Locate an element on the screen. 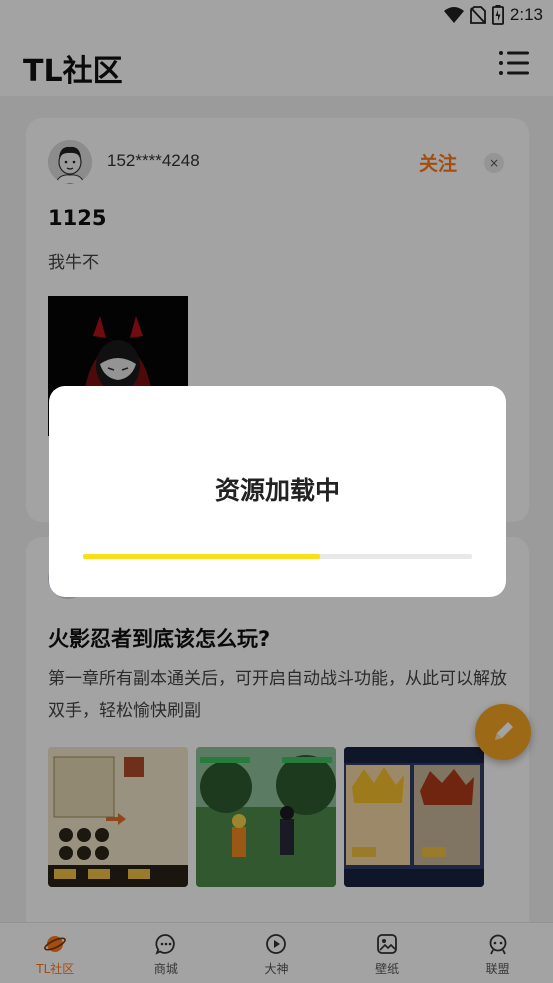  loading-progress-fill is located at coordinates (202, 556).